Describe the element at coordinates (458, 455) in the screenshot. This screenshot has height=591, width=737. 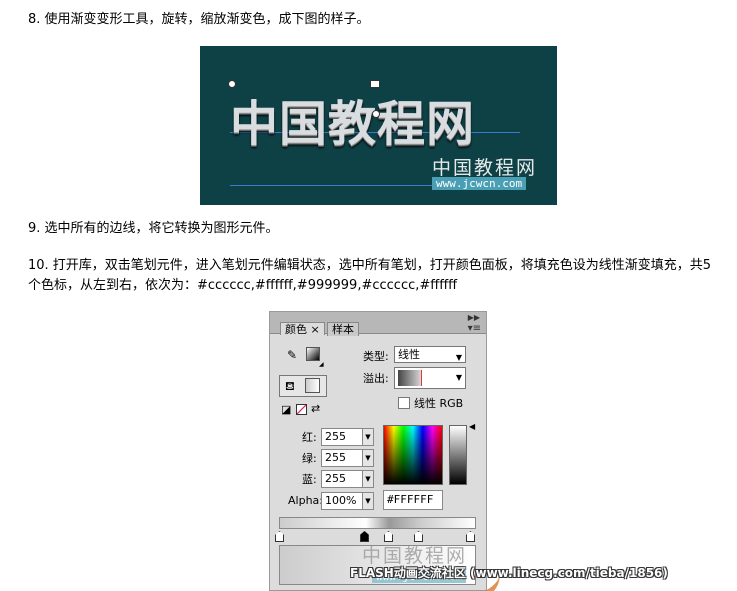
I see `brightness-slider` at that location.